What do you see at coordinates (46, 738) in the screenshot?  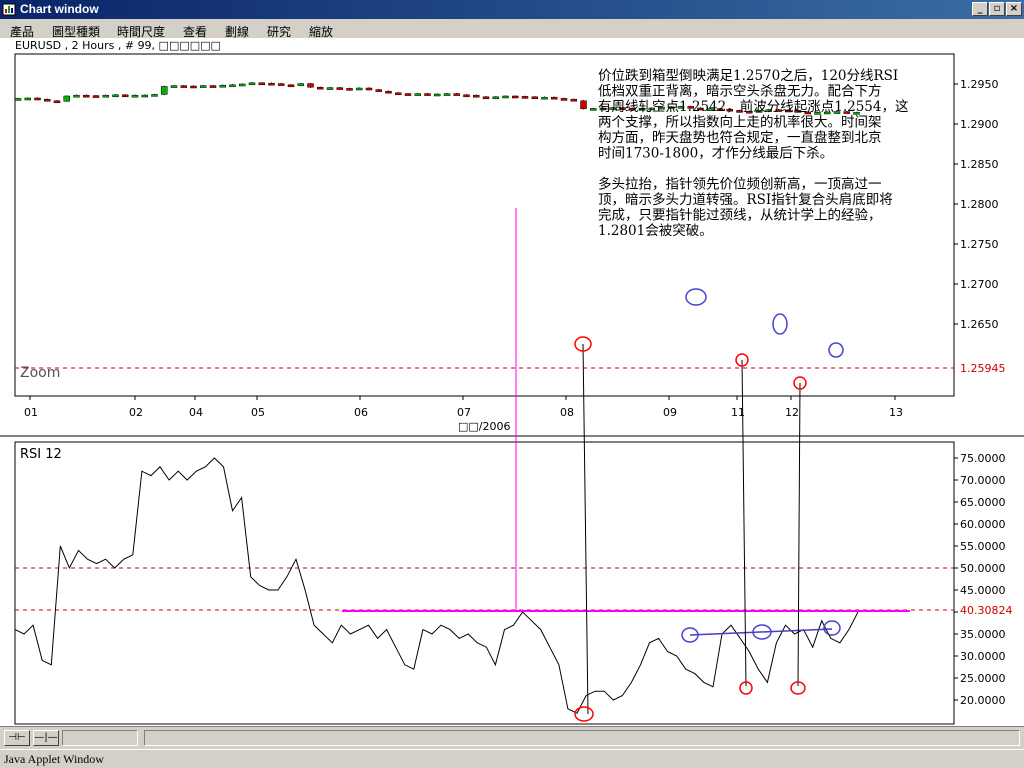 I see `tool-button-2: —|—` at bounding box center [46, 738].